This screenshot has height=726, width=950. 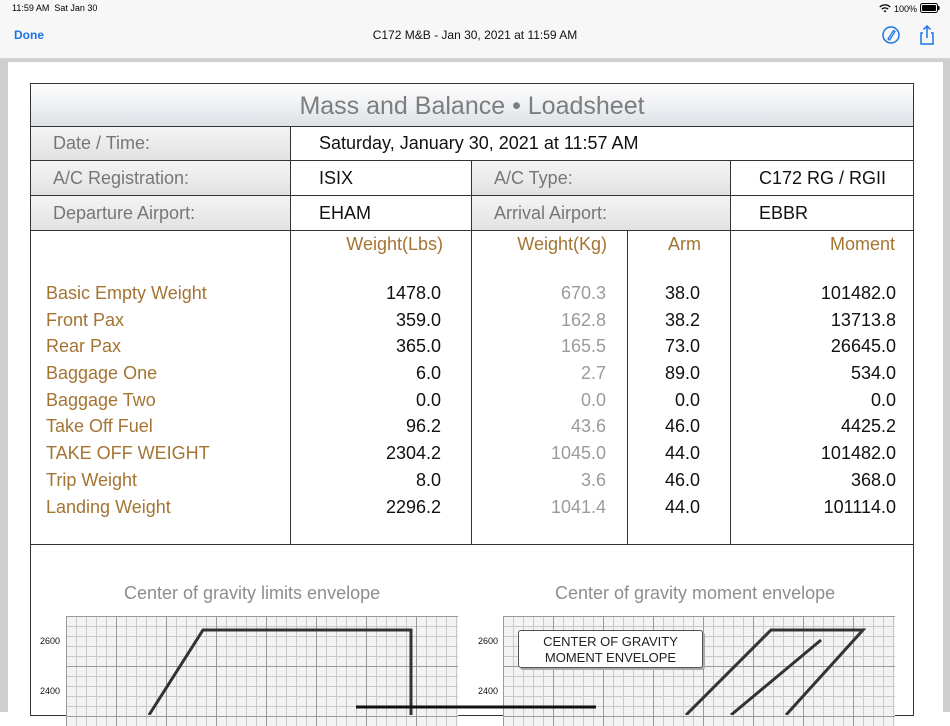 What do you see at coordinates (930, 9) in the screenshot?
I see `battery-icon` at bounding box center [930, 9].